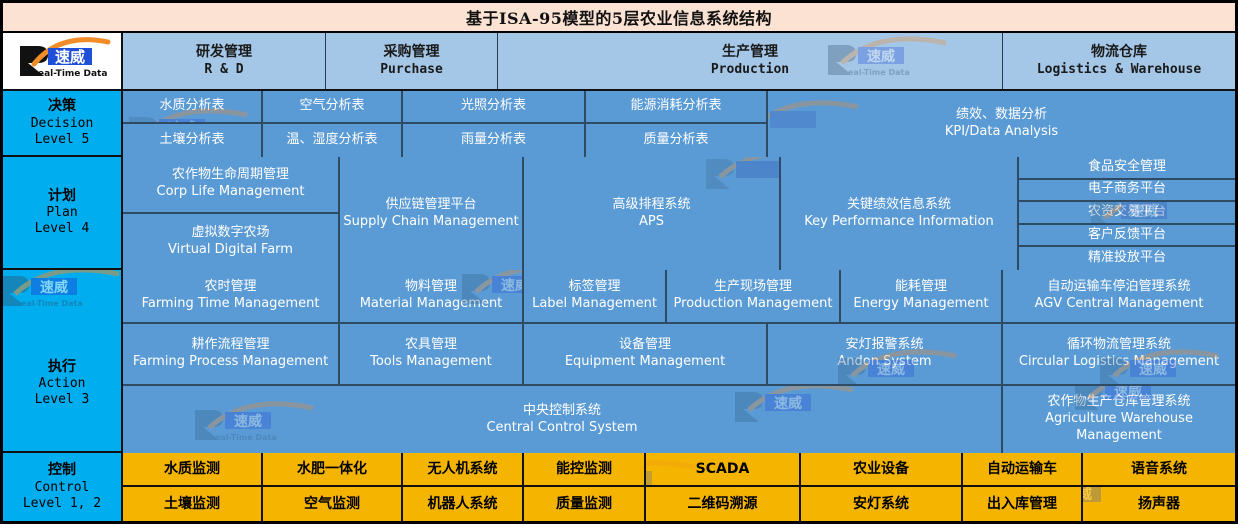 This screenshot has width=1238, height=524. I want to click on cell-water-fertilizer-integration: 水肥一体化, so click(333, 470).